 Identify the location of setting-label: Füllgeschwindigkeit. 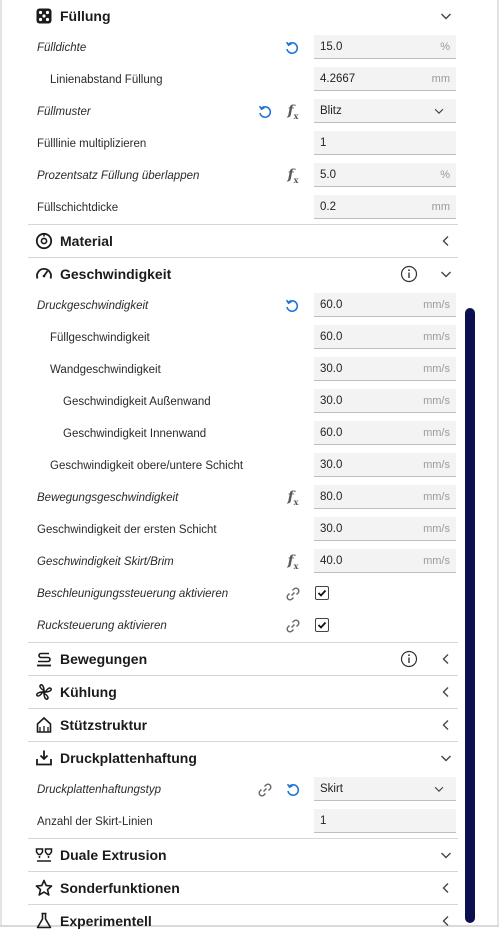
(100, 338).